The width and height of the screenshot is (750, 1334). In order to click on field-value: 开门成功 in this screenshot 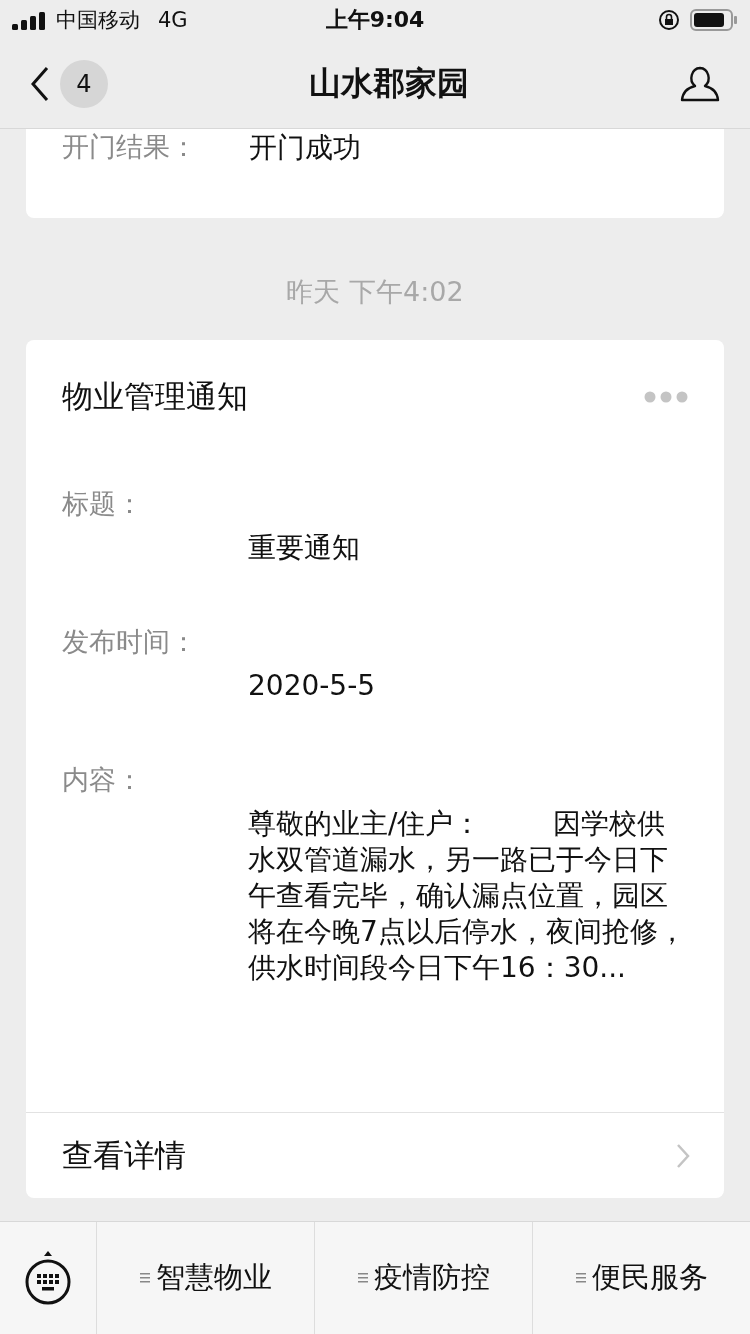, I will do `click(305, 148)`.